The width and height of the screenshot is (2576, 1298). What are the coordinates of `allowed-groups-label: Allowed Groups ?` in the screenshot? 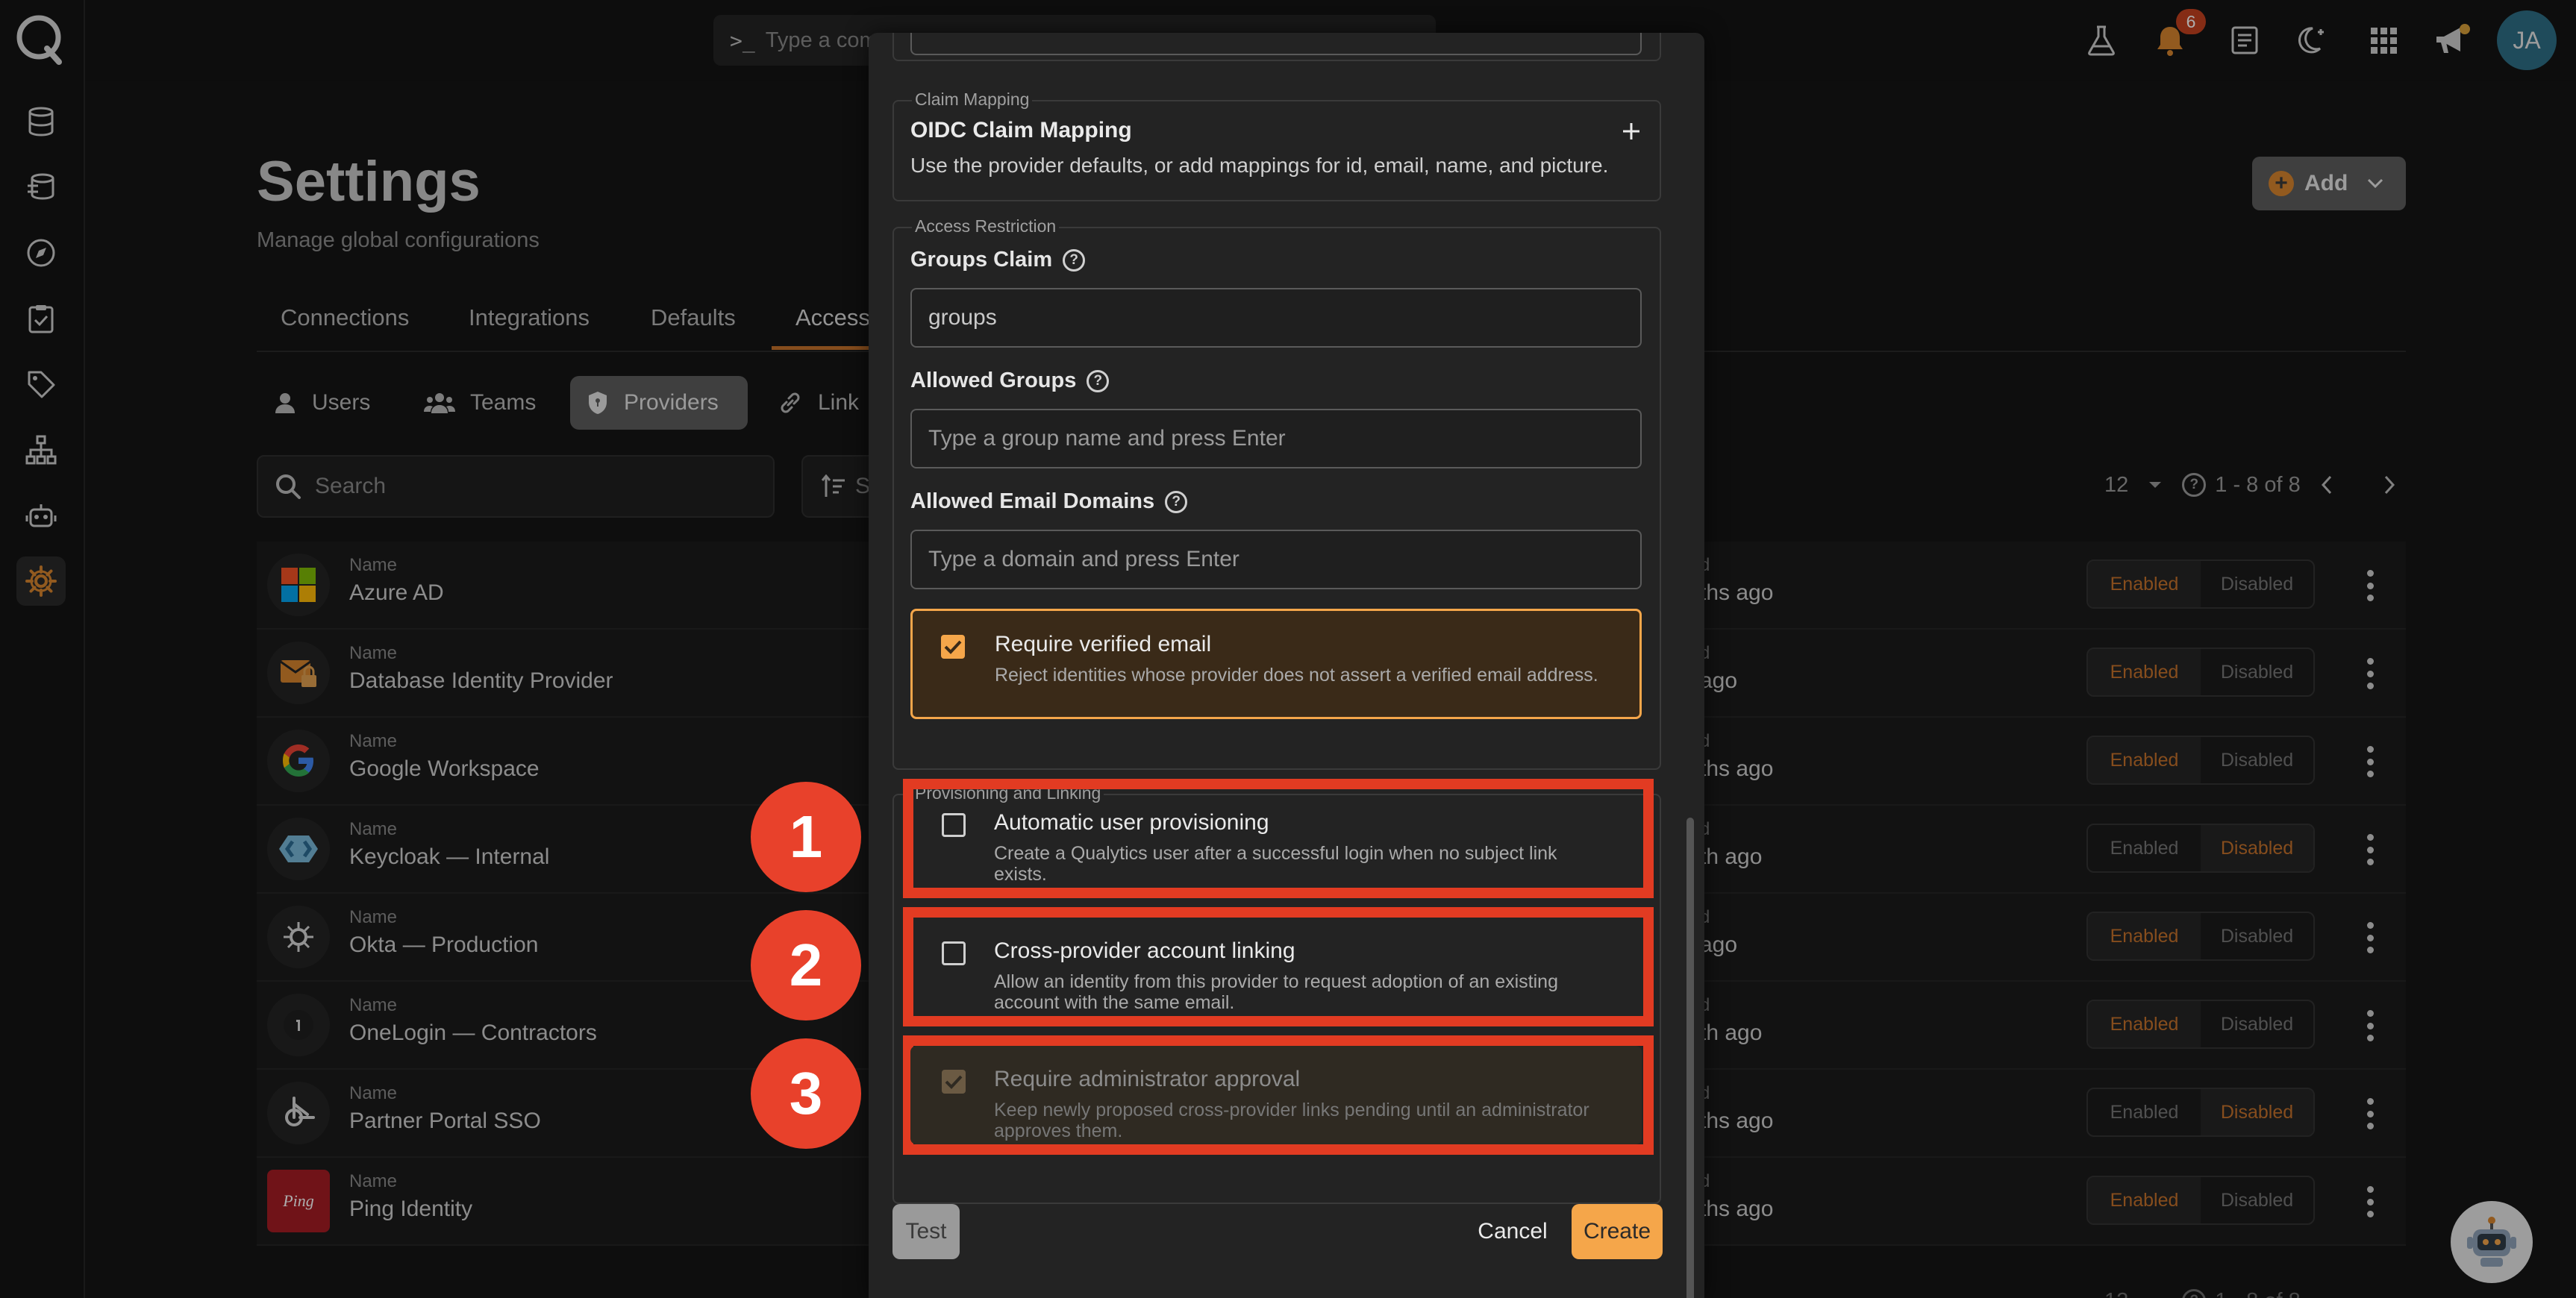 It's located at (1010, 381).